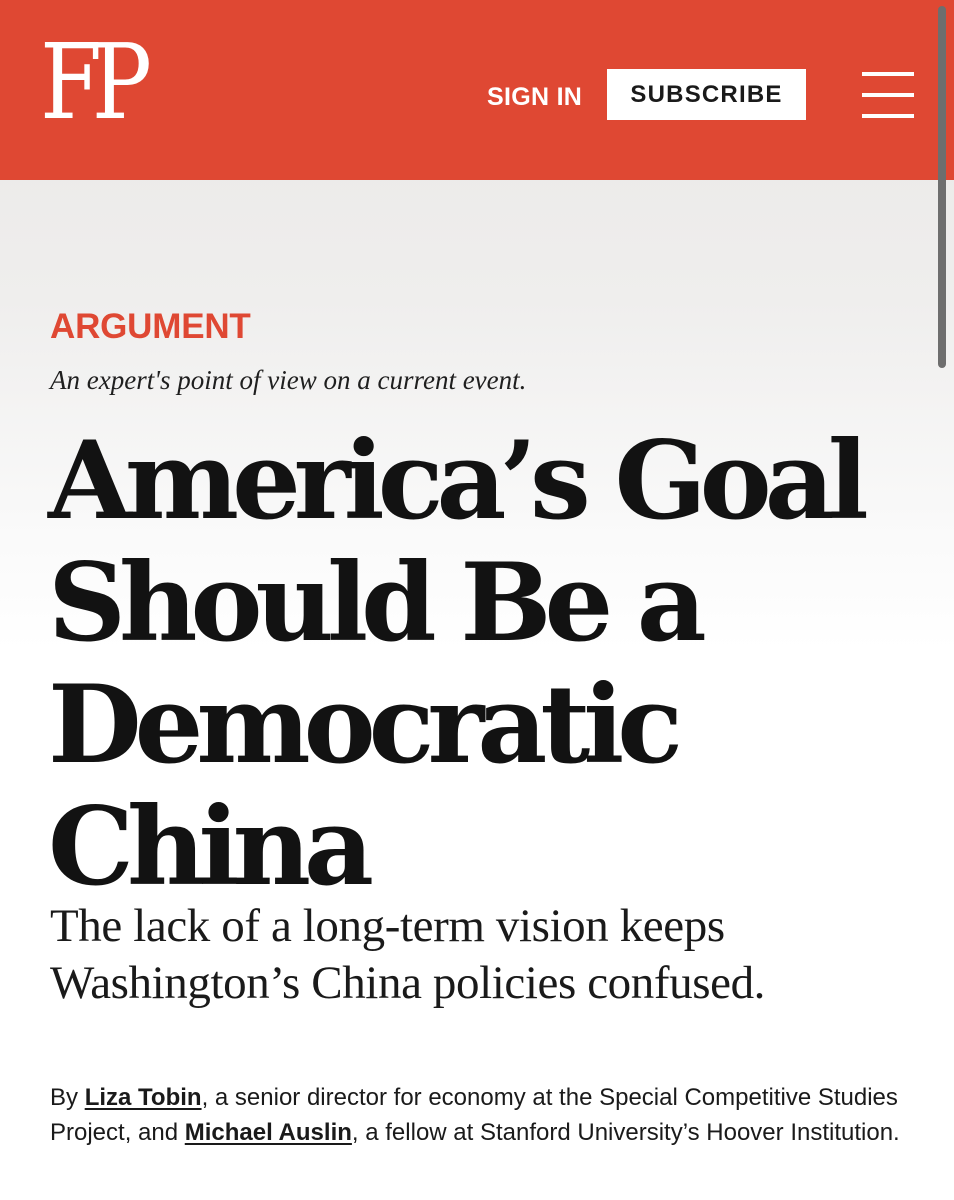 The image size is (954, 1200). What do you see at coordinates (942, 187) in the screenshot?
I see `page-scrollbar` at bounding box center [942, 187].